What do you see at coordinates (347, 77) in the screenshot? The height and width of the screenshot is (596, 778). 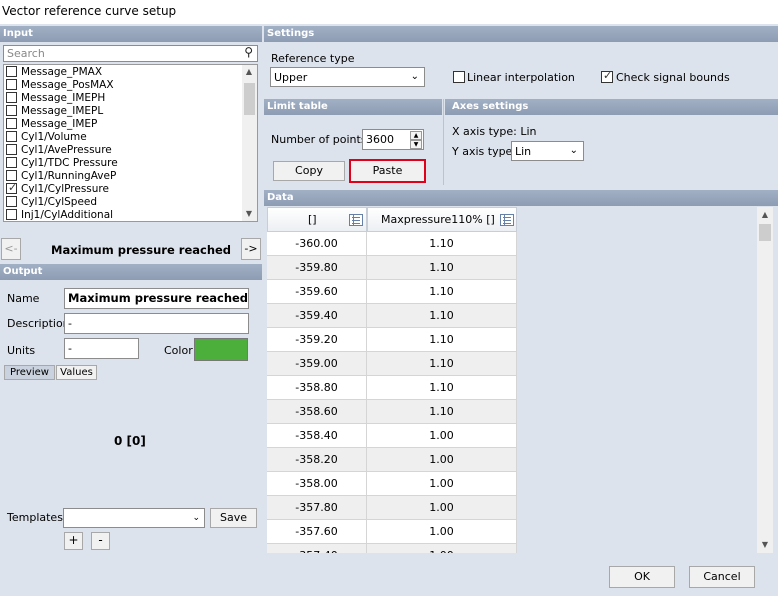 I see `reference-type-select: Upper ⌄` at bounding box center [347, 77].